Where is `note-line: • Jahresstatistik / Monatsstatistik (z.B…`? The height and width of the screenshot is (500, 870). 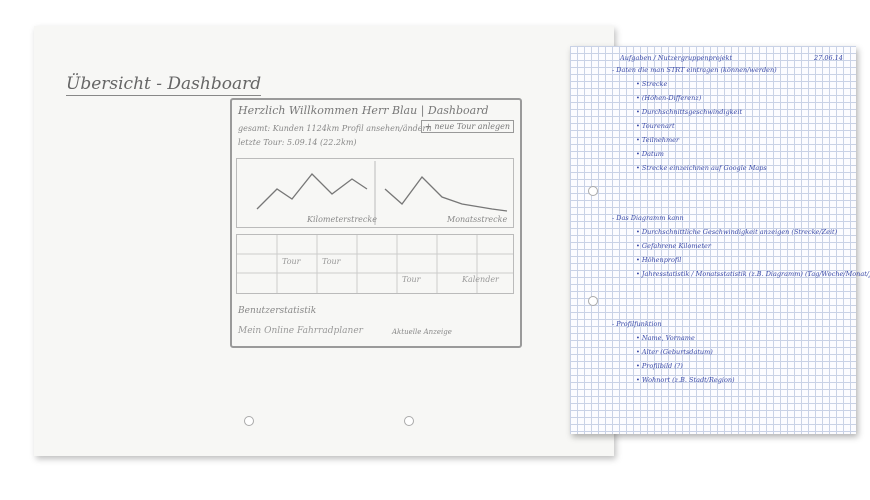 note-line: • Jahresstatistik / Monatsstatistik (z.B… is located at coordinates (753, 274).